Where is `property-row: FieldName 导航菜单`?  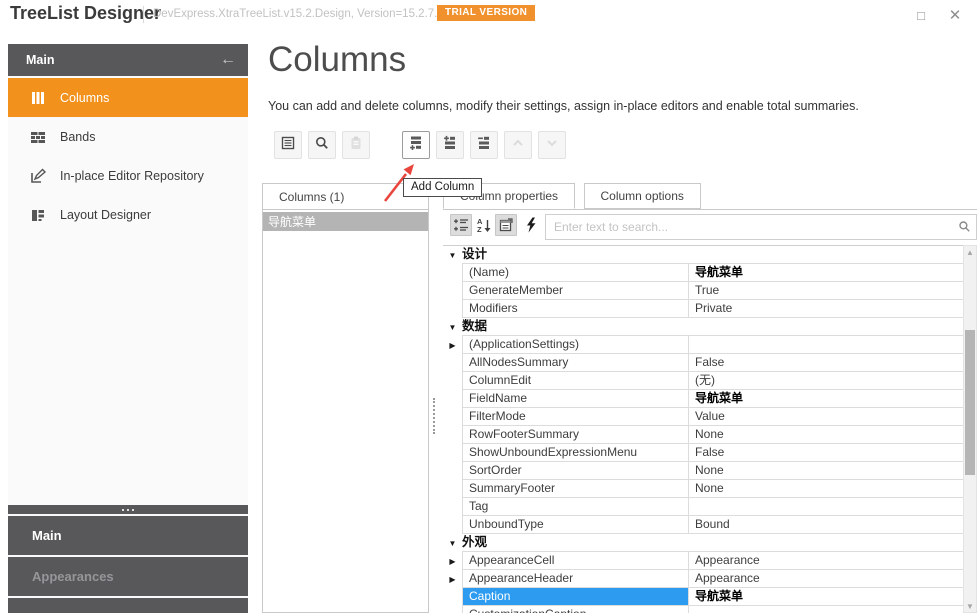 property-row: FieldName 导航菜单 is located at coordinates (703, 399).